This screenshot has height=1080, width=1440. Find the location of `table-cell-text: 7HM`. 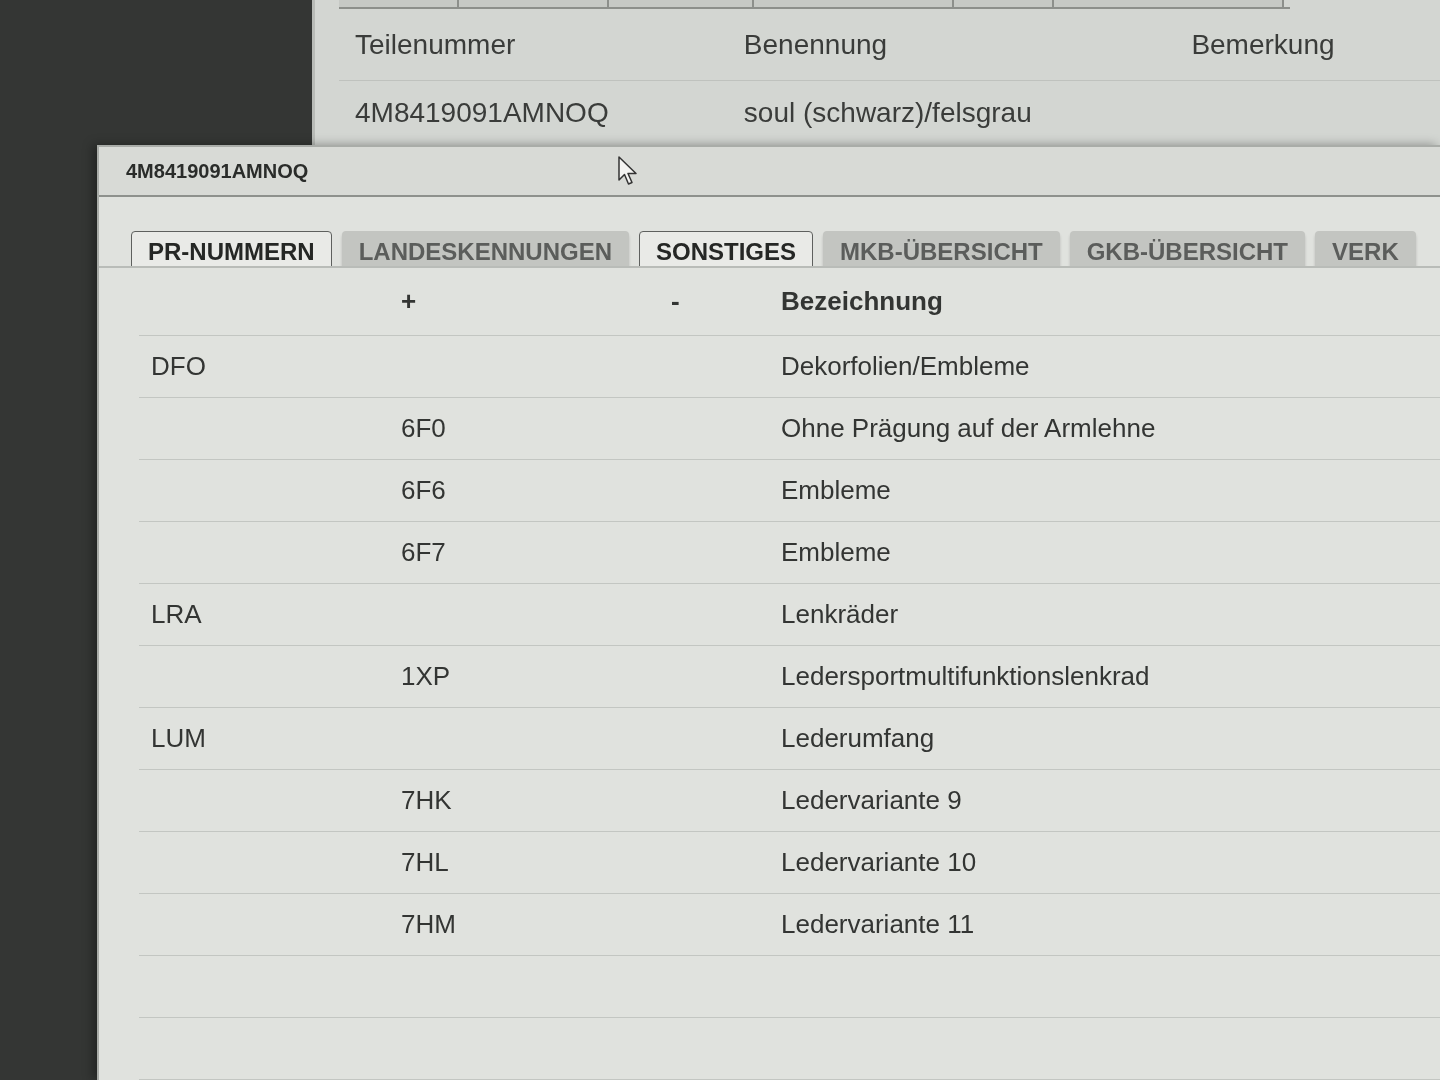

table-cell-text: 7HM is located at coordinates (429, 924).